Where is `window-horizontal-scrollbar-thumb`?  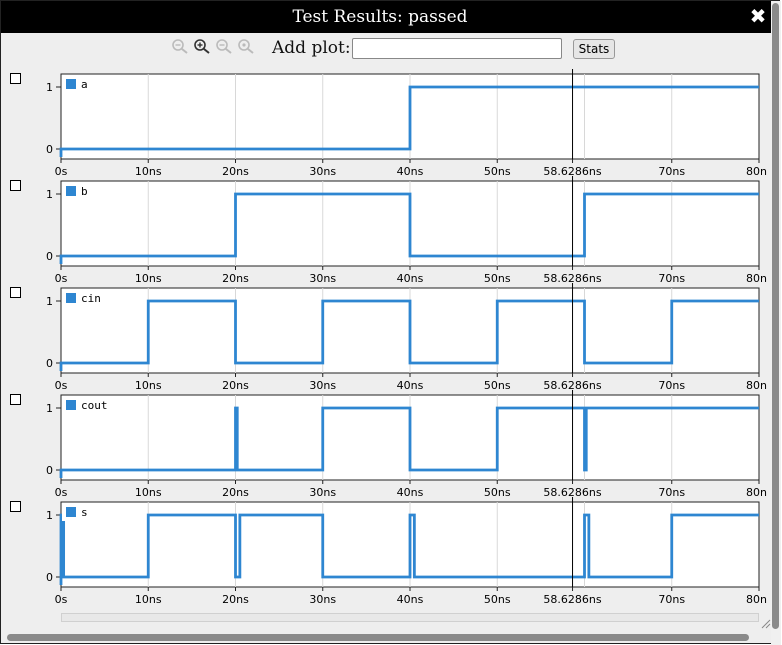 window-horizontal-scrollbar-thumb is located at coordinates (378, 637).